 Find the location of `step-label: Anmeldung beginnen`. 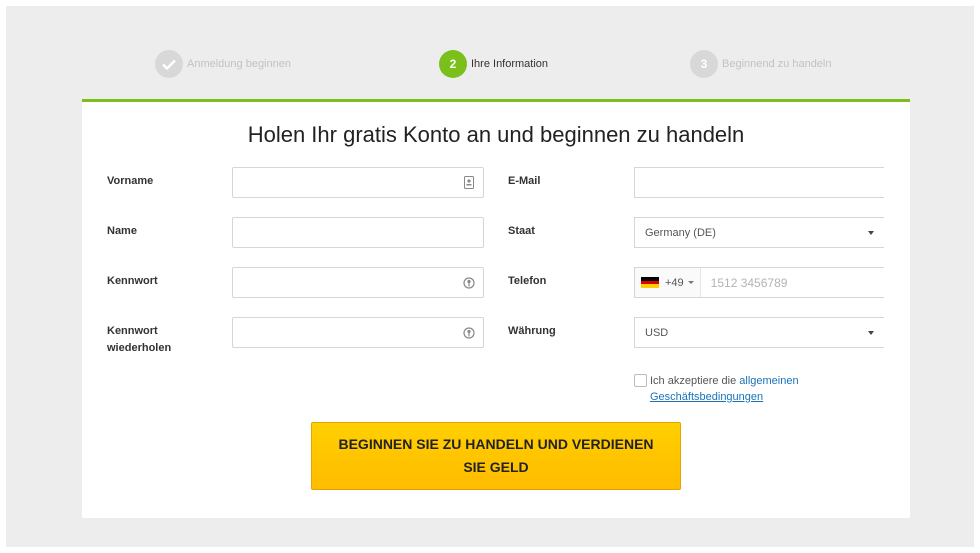

step-label: Anmeldung beginnen is located at coordinates (239, 64).